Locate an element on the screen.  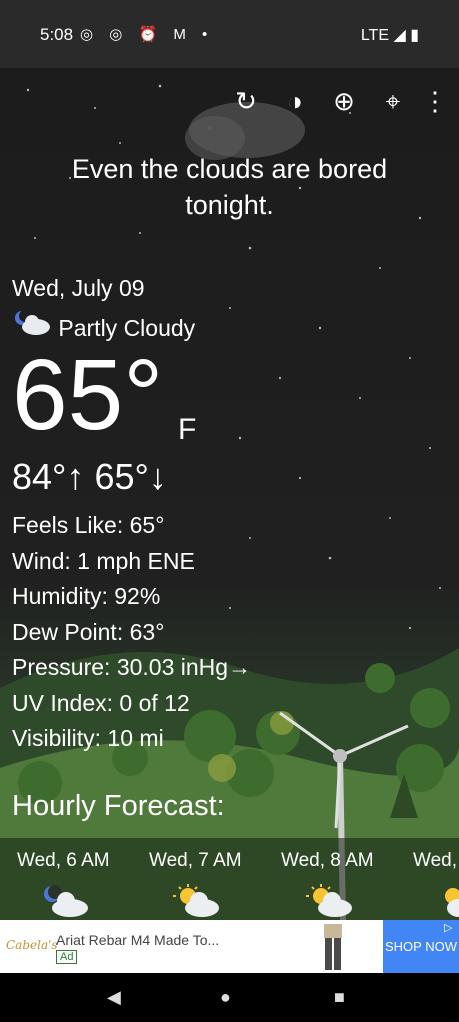
current-temperature: 65° is located at coordinates (88, 395).